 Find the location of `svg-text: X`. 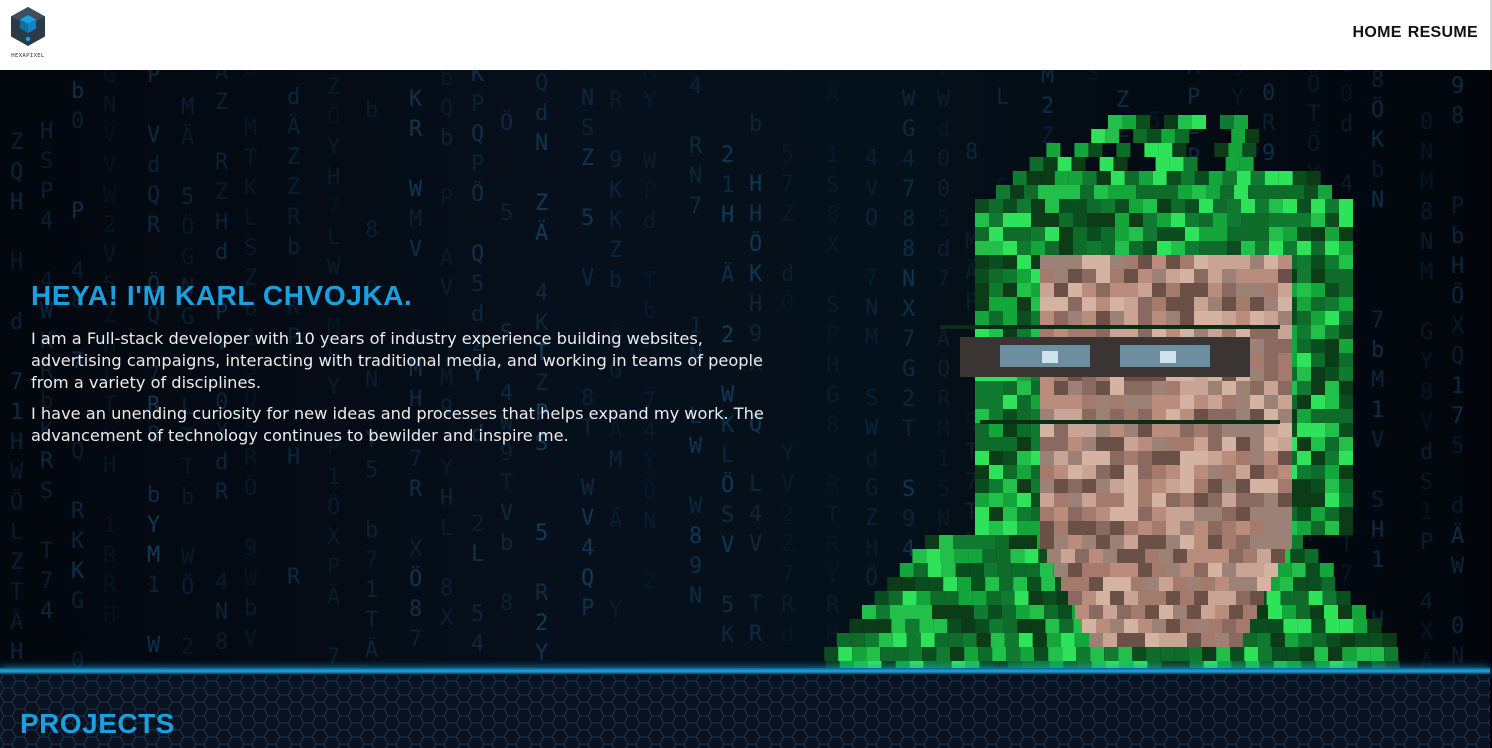

svg-text: X is located at coordinates (447, 618).